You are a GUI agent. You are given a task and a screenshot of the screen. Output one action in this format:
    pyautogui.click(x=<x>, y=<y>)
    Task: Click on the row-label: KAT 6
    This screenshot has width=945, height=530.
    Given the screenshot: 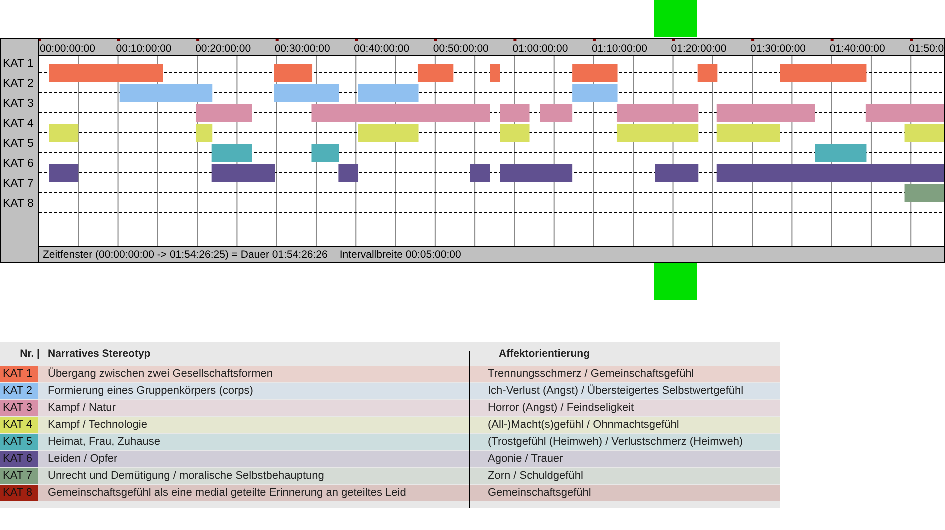 What is the action you would take?
    pyautogui.click(x=18, y=164)
    